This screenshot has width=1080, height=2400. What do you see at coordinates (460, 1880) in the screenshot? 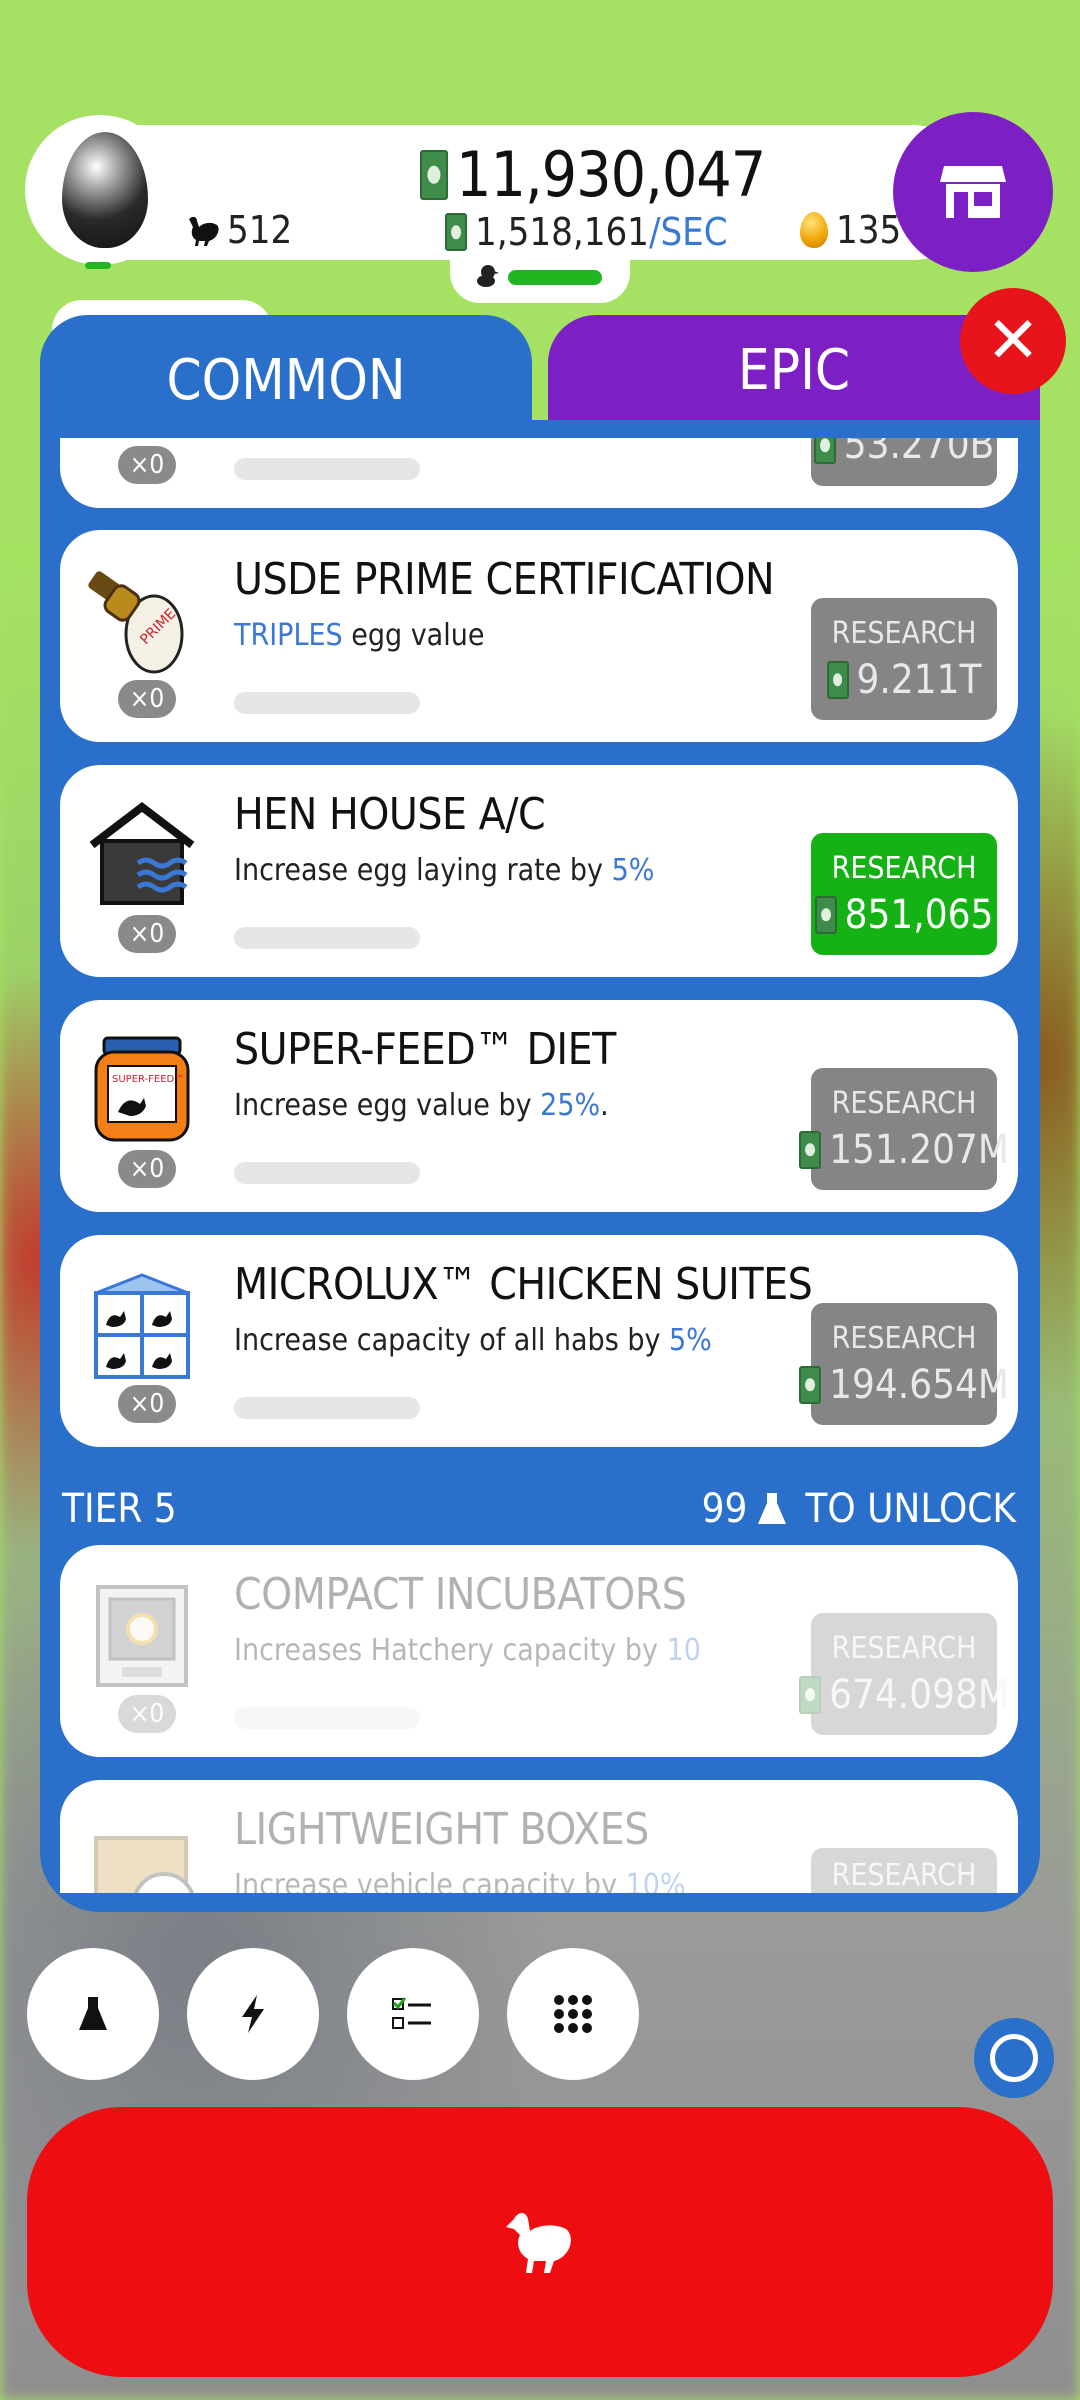
I see `research-description: Increase vehicle capacity by 10%` at bounding box center [460, 1880].